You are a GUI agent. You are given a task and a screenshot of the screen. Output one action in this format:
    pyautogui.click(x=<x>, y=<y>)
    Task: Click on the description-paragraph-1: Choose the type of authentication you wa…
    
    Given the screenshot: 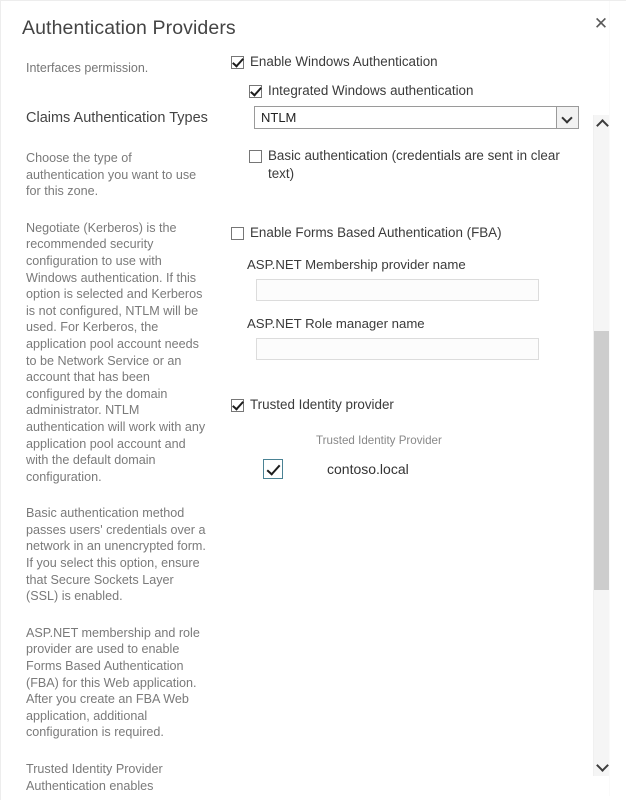 What is the action you would take?
    pyautogui.click(x=111, y=175)
    